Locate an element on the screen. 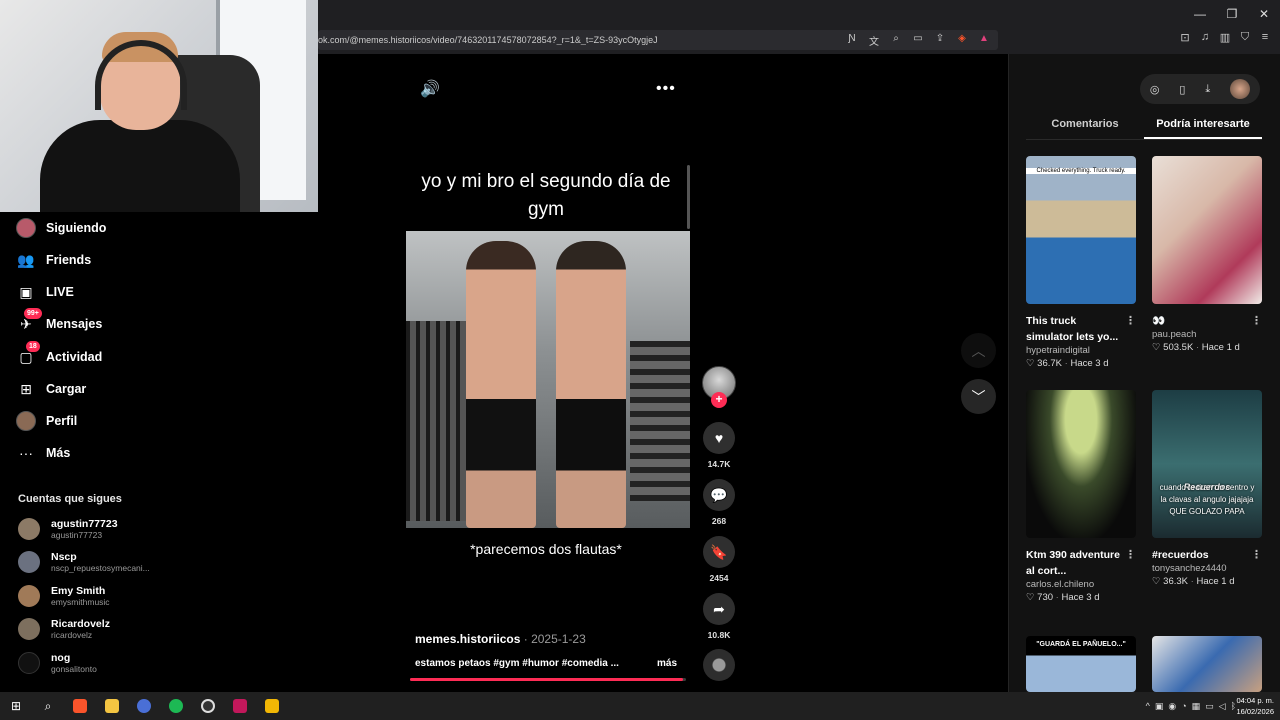 This screenshot has height=720, width=1280. followed-account: nog gonsalitonto is located at coordinates (57, 663).